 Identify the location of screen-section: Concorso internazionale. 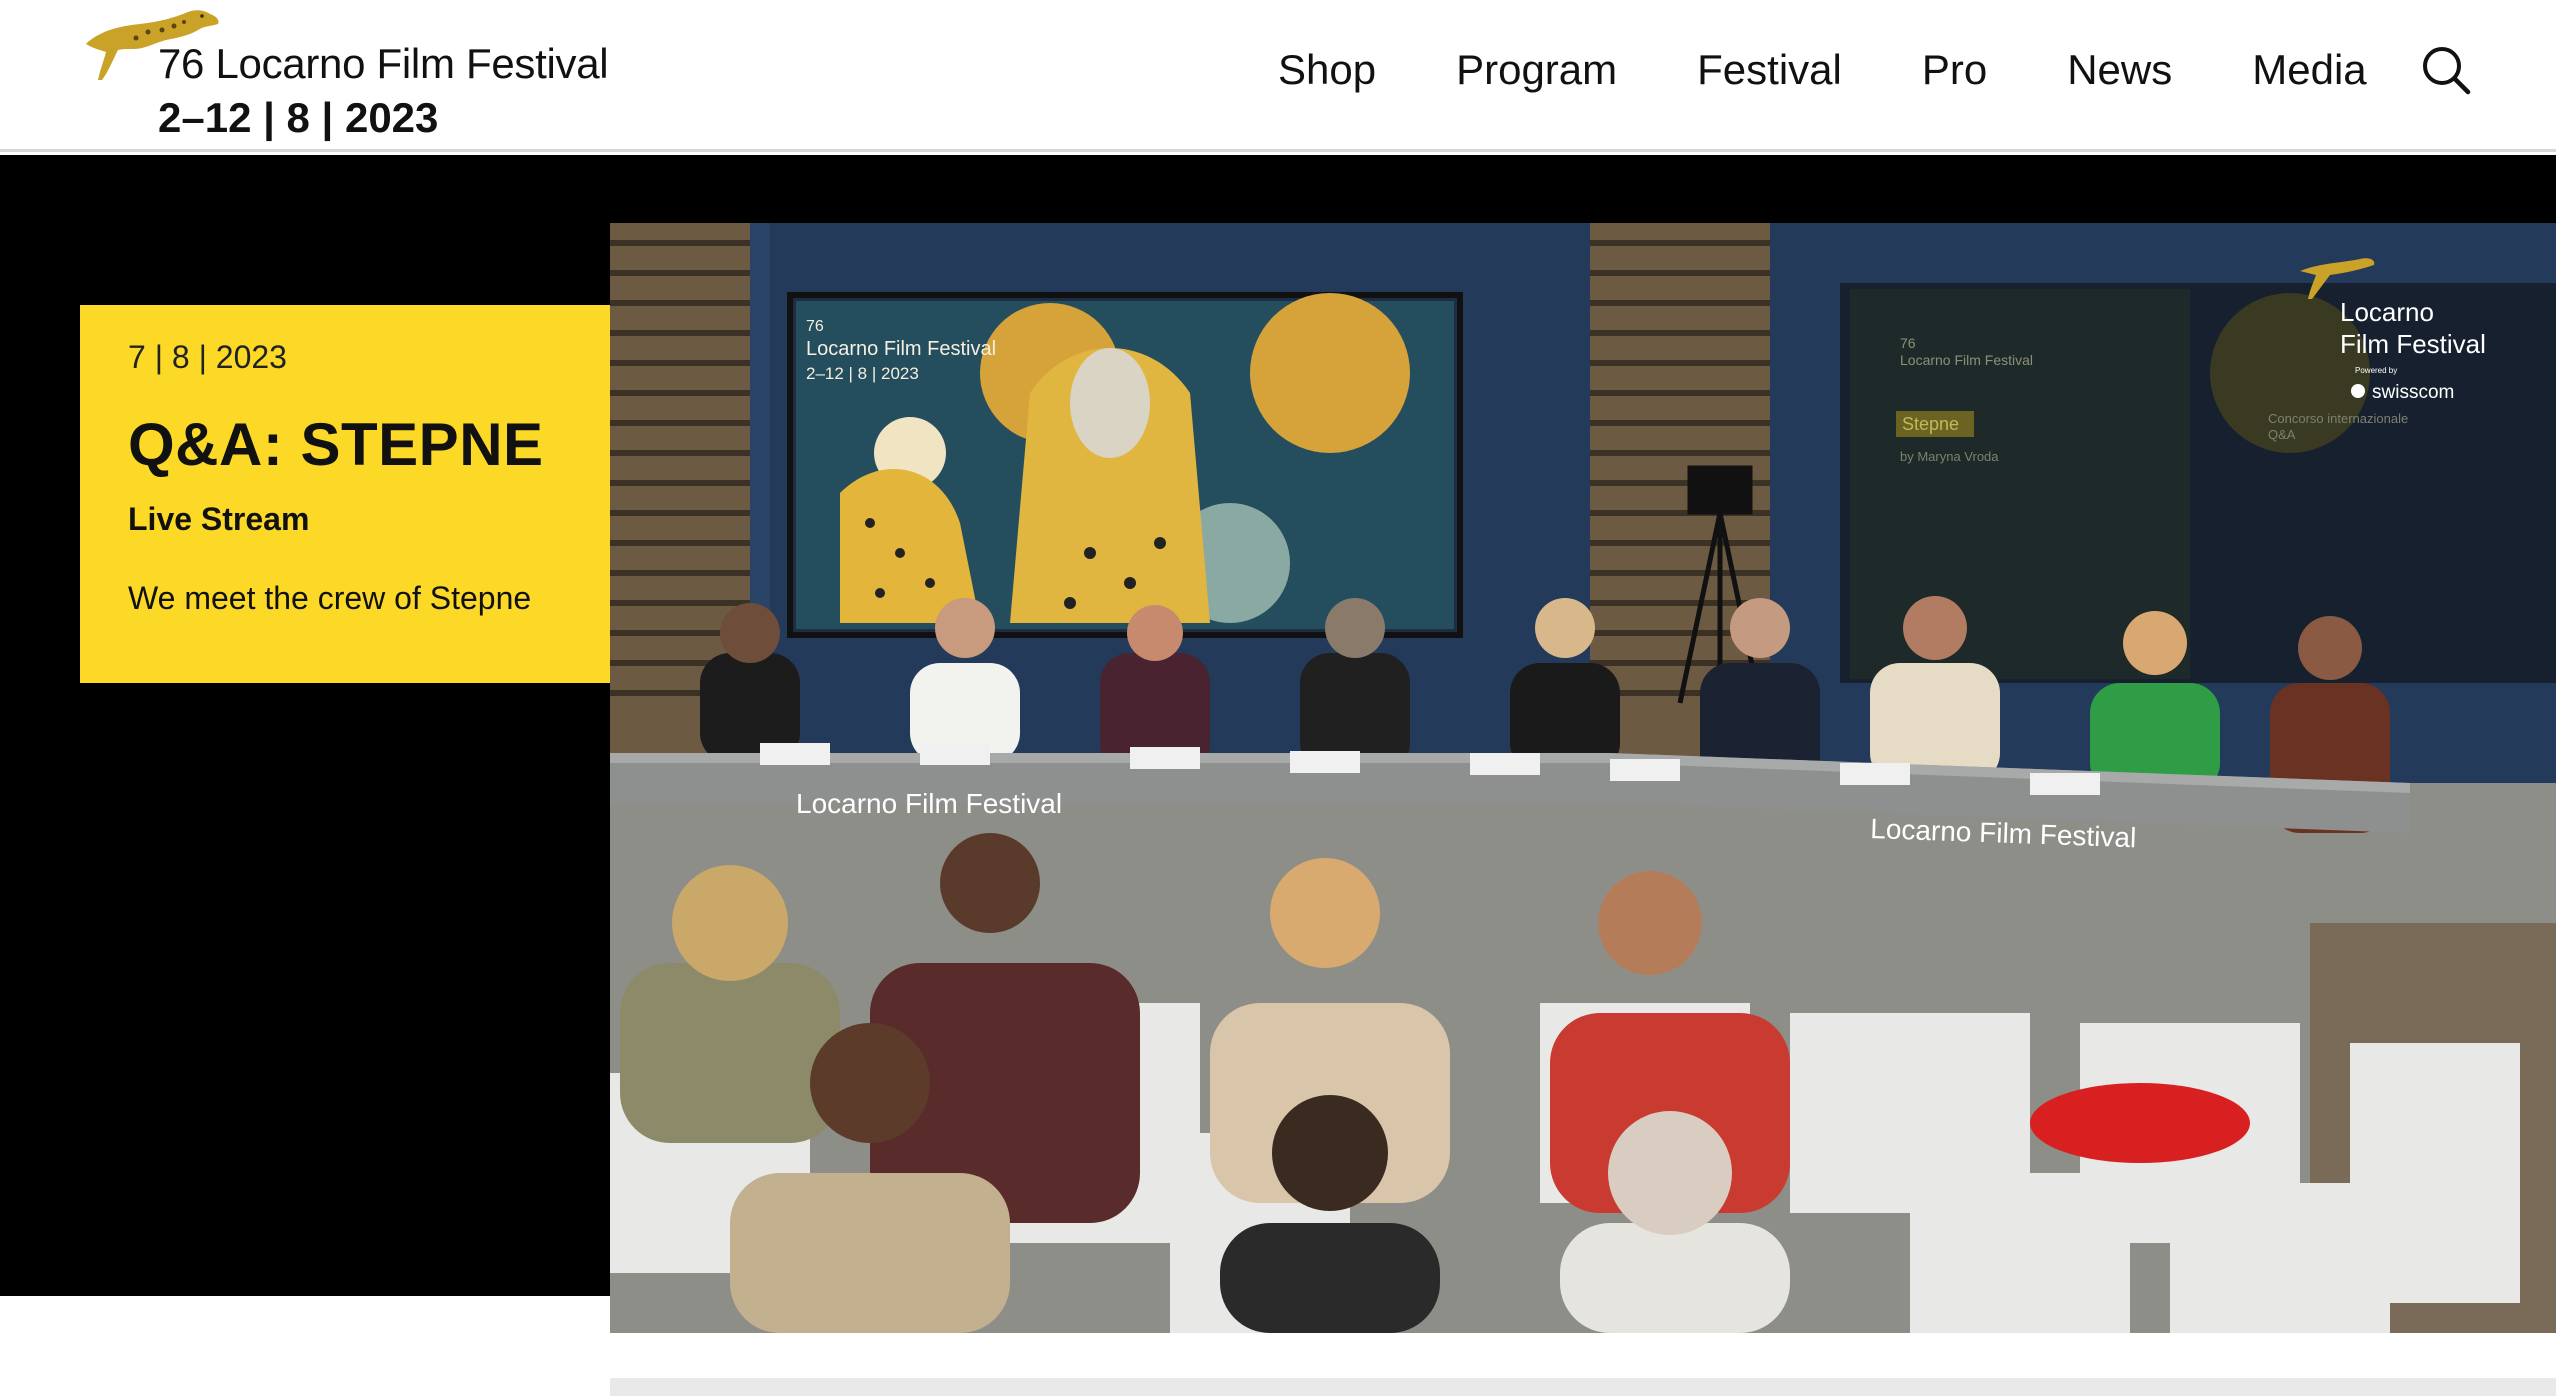
(2338, 418).